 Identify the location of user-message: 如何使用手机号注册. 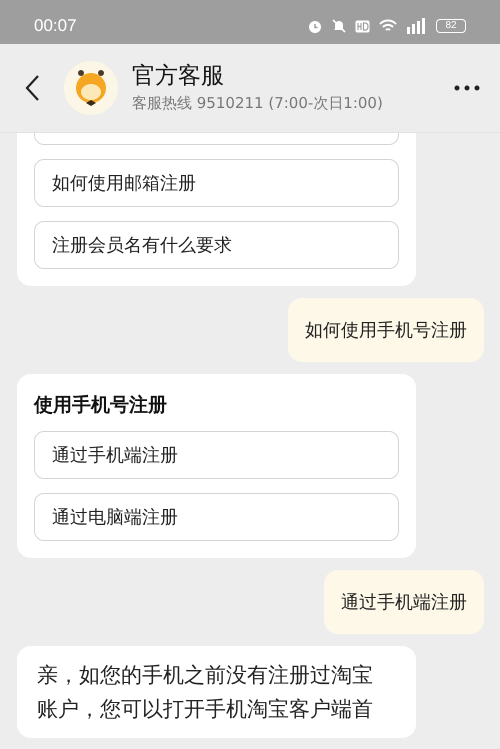
(386, 330).